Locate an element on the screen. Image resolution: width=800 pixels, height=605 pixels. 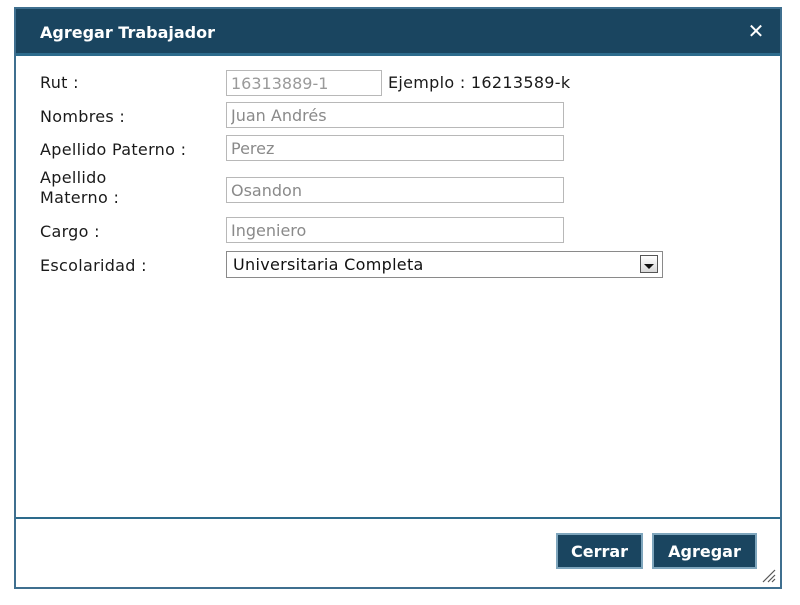
cargo-label: Cargo : is located at coordinates (70, 231).